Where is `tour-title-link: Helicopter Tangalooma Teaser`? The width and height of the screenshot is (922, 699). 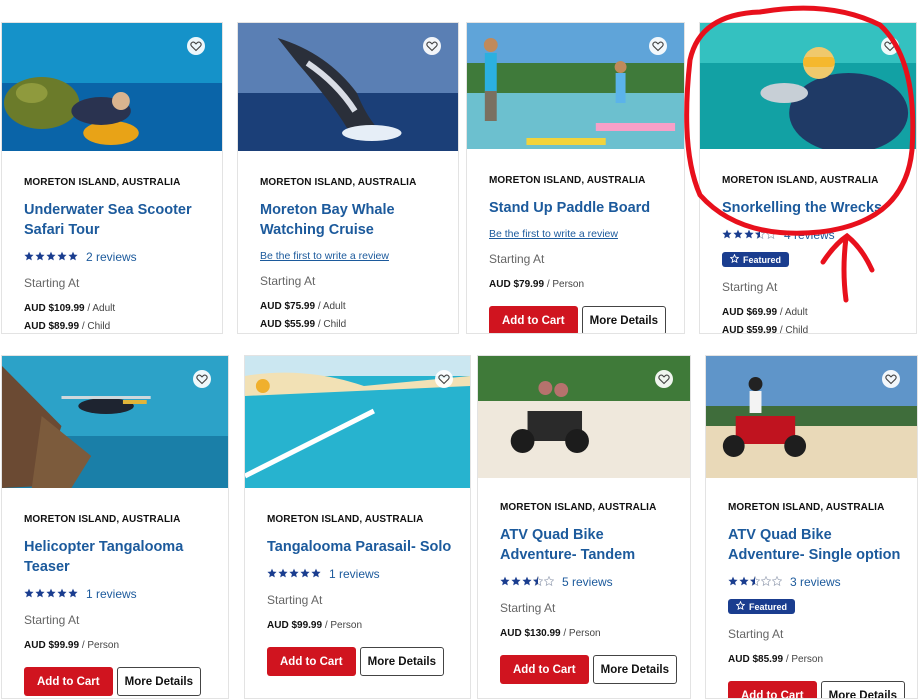
tour-title-link: Helicopter Tangalooma Teaser is located at coordinates (120, 557).